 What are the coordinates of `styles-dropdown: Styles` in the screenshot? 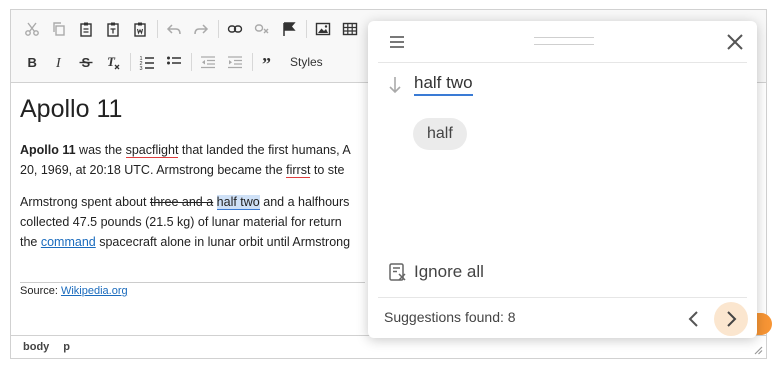 It's located at (306, 62).